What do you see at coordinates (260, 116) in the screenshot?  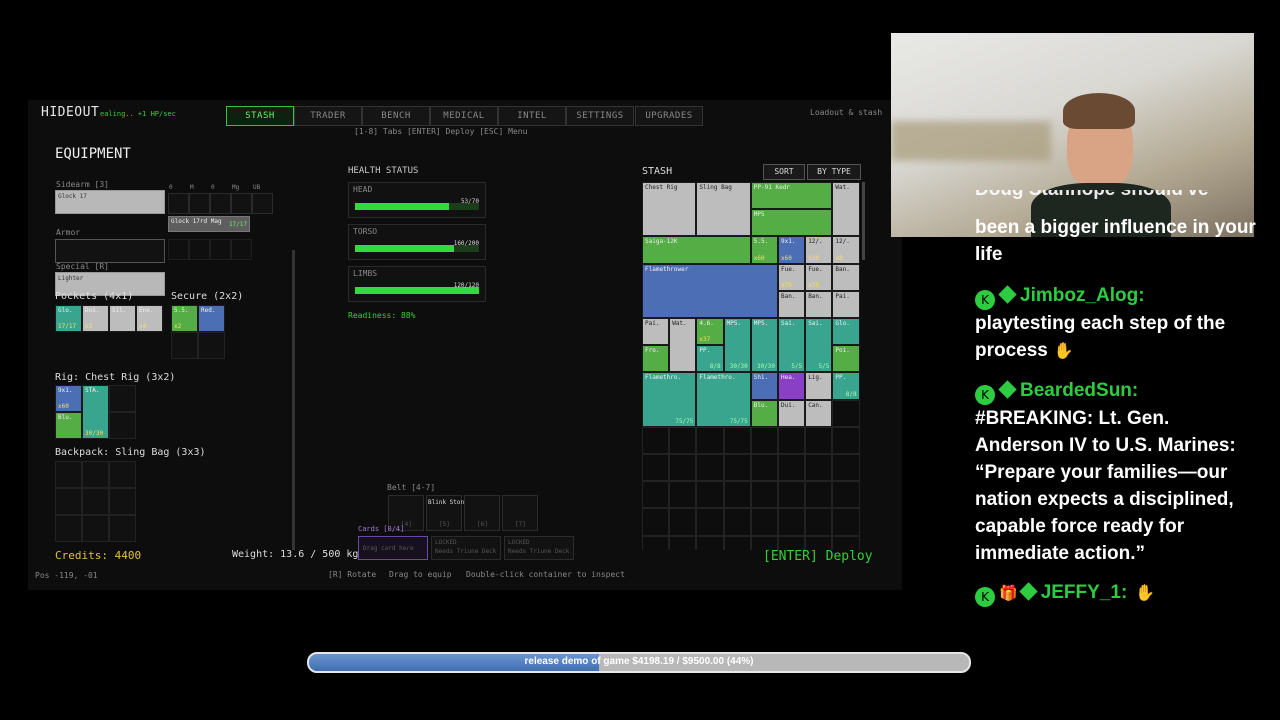 I see `tab-stash: STASH` at bounding box center [260, 116].